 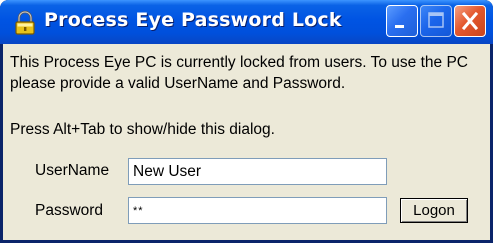 What do you see at coordinates (434, 210) in the screenshot?
I see `logon-button: Logon` at bounding box center [434, 210].